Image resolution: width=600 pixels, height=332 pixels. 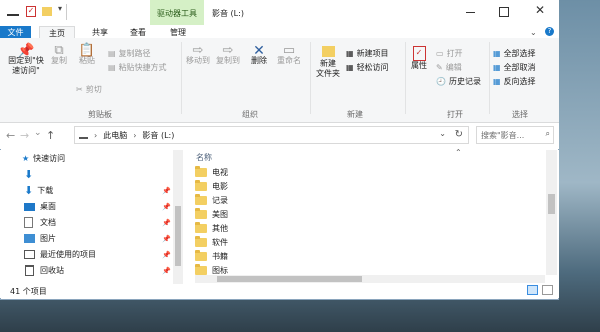 What do you see at coordinates (211, 256) in the screenshot?
I see `list-item: 书籍` at bounding box center [211, 256].